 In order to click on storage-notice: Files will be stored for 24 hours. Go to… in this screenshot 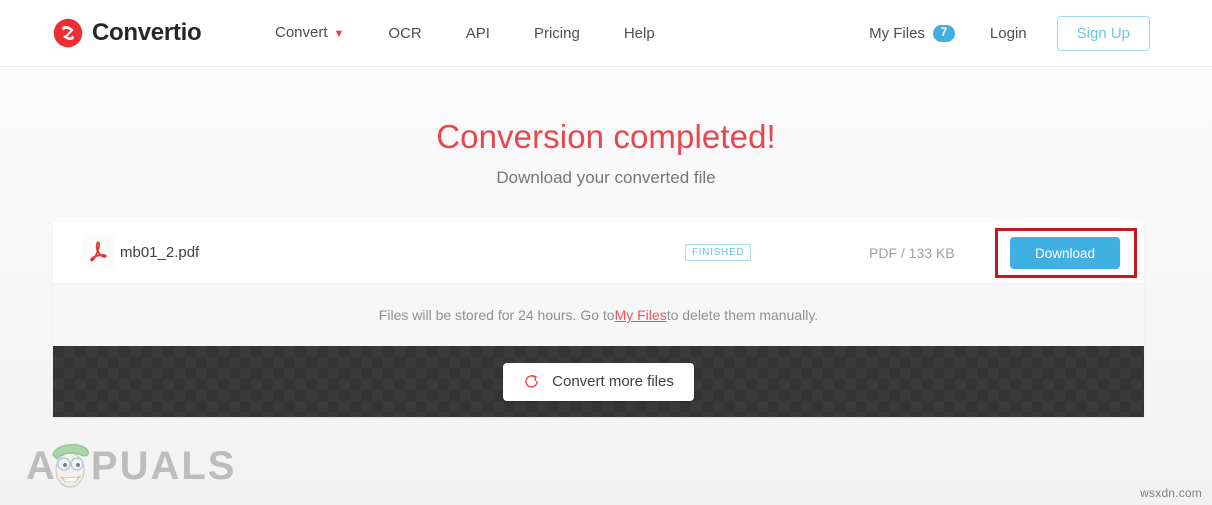, I will do `click(598, 314)`.